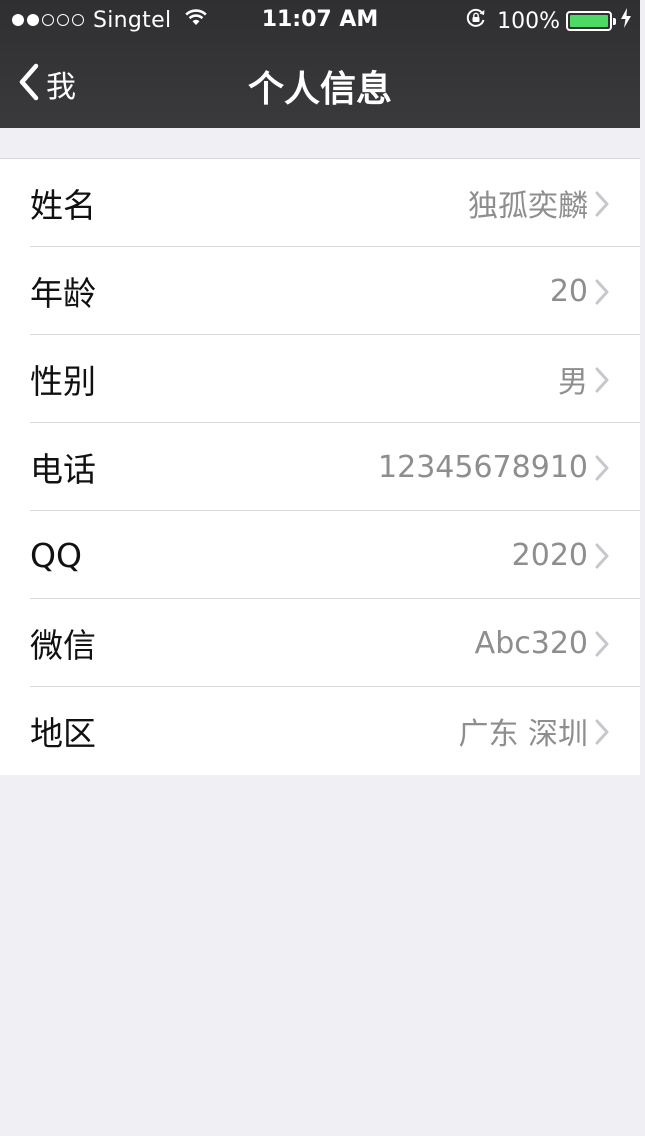  I want to click on row-label: 地区, so click(63, 733).